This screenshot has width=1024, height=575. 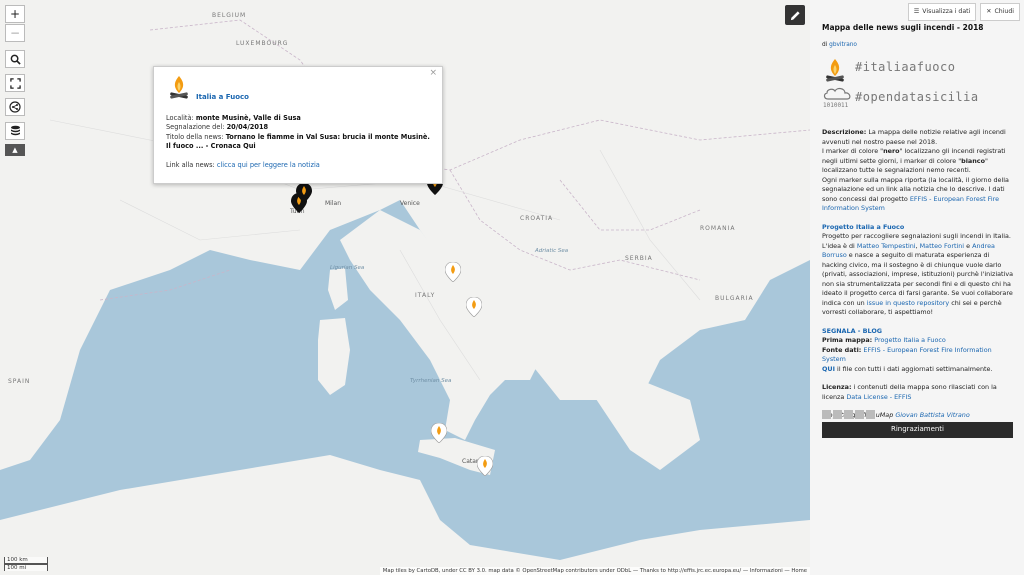 What do you see at coordinates (863, 226) in the screenshot?
I see `project-title: Progetto Italia a Fuoco` at bounding box center [863, 226].